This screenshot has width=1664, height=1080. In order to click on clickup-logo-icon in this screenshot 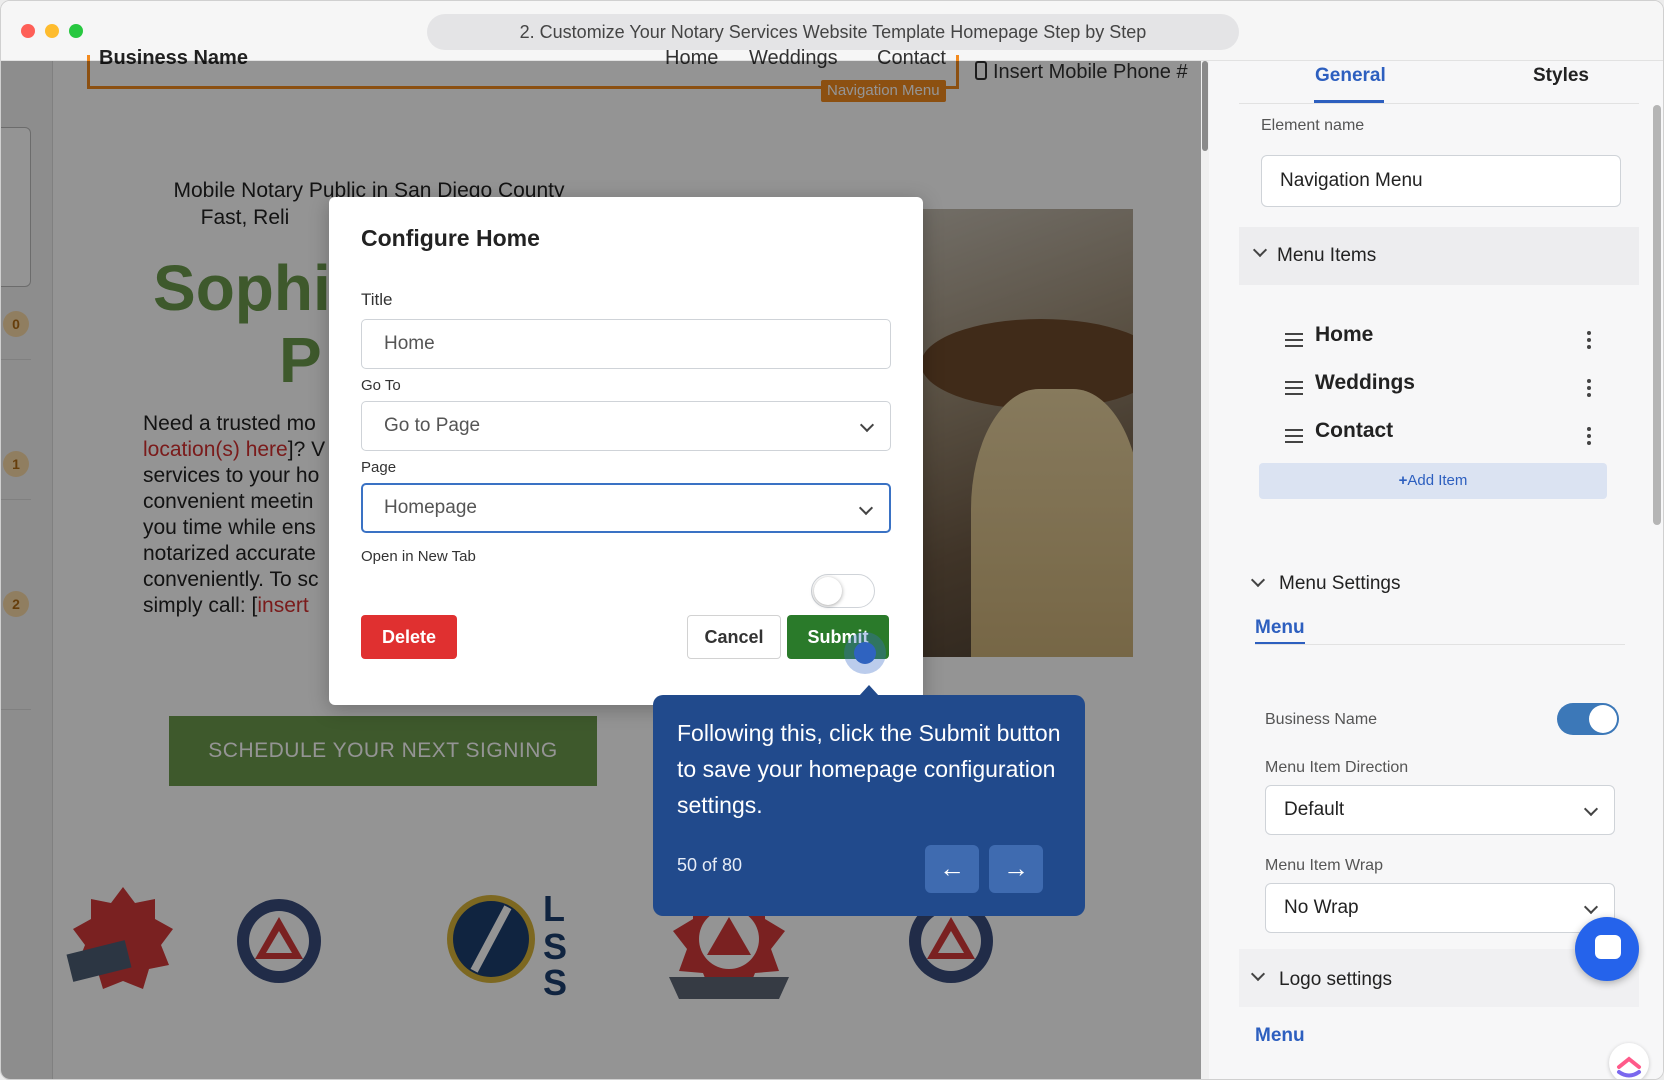, I will do `click(1629, 1061)`.